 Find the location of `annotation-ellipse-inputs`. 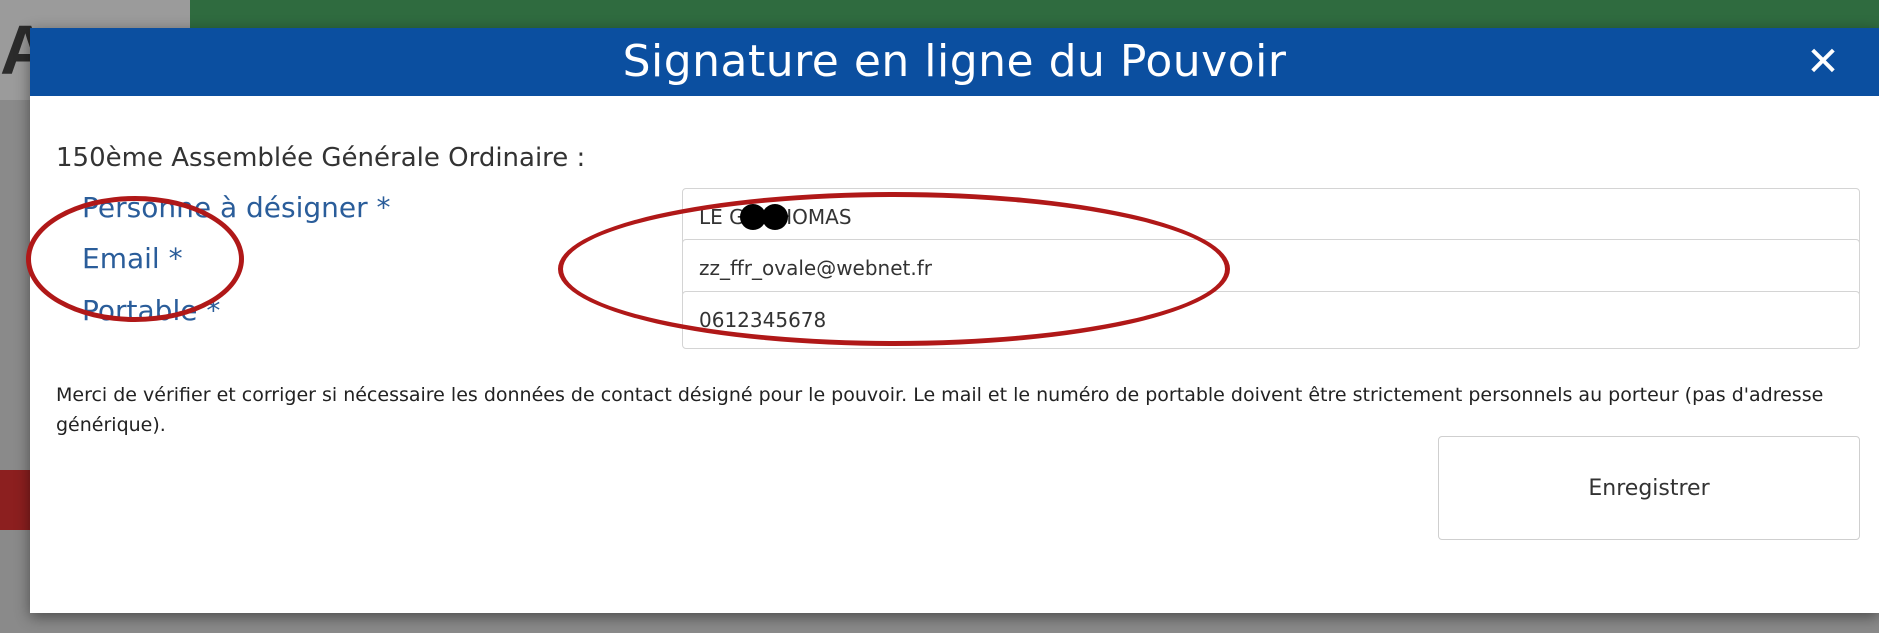

annotation-ellipse-inputs is located at coordinates (894, 269).